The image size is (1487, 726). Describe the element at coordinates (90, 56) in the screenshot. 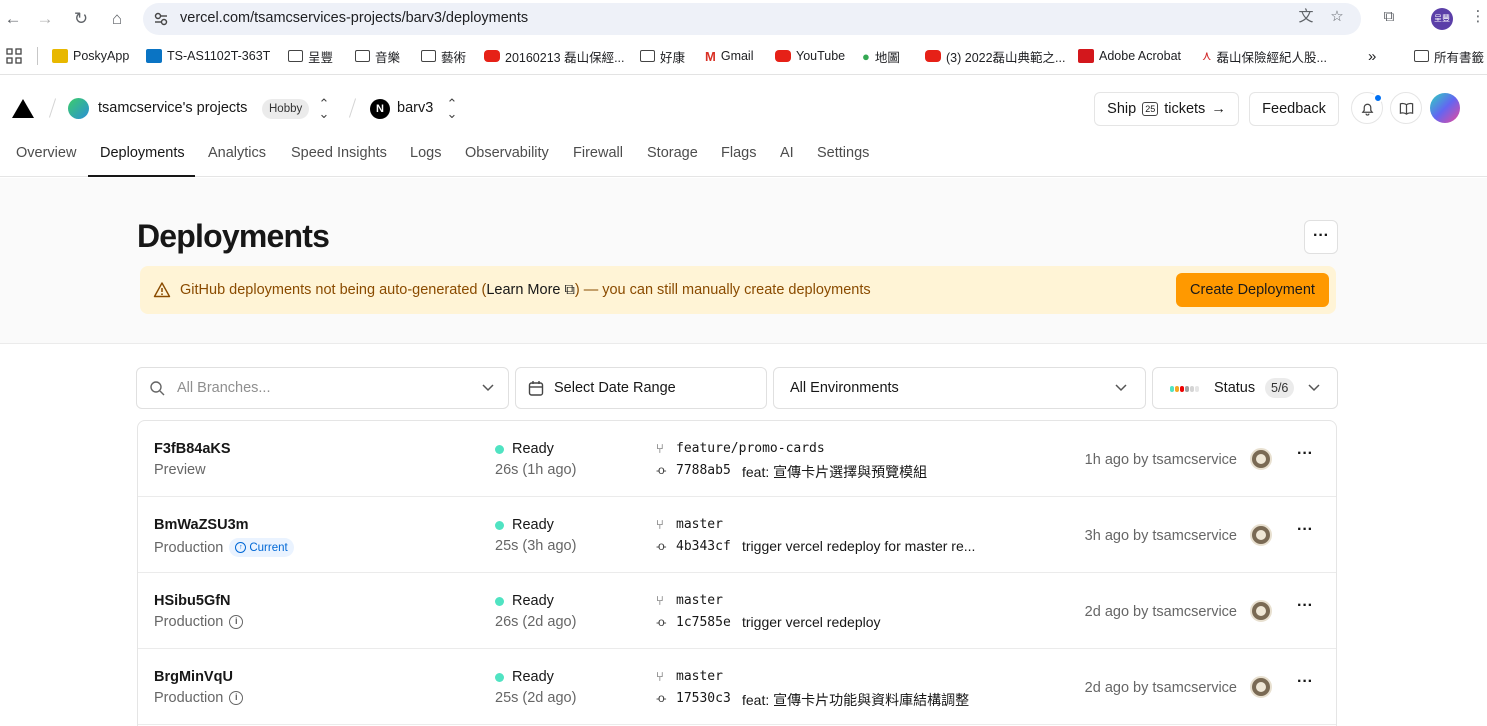

I see `bookmark-posky: PoskyApp` at that location.